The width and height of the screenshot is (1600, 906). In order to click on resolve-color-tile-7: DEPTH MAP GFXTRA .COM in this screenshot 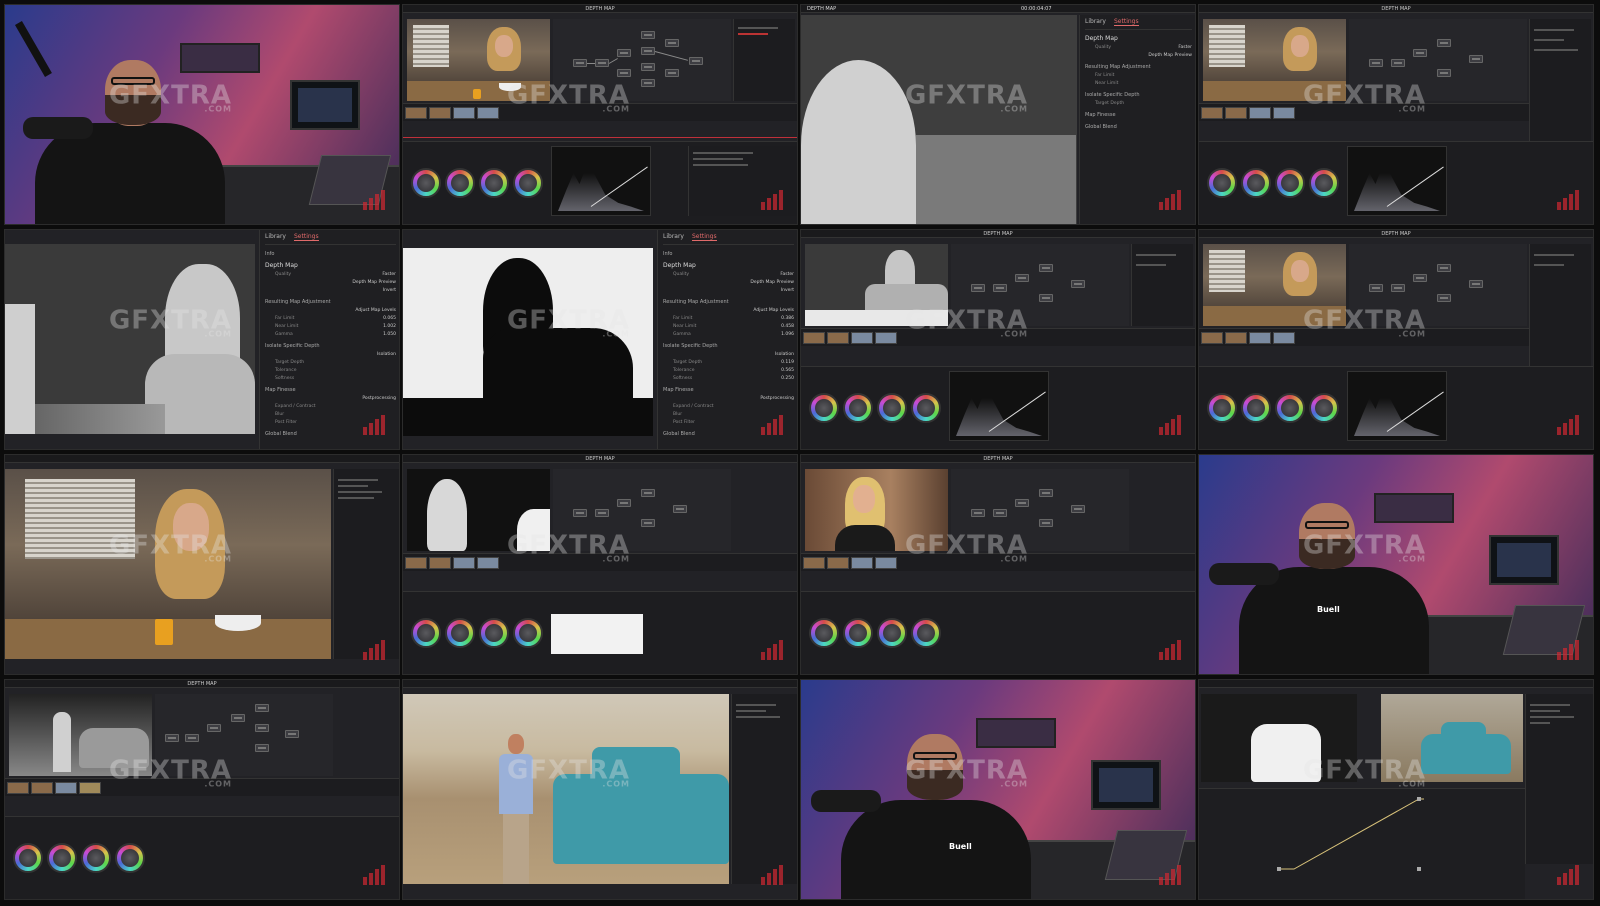, I will do `click(998, 339)`.